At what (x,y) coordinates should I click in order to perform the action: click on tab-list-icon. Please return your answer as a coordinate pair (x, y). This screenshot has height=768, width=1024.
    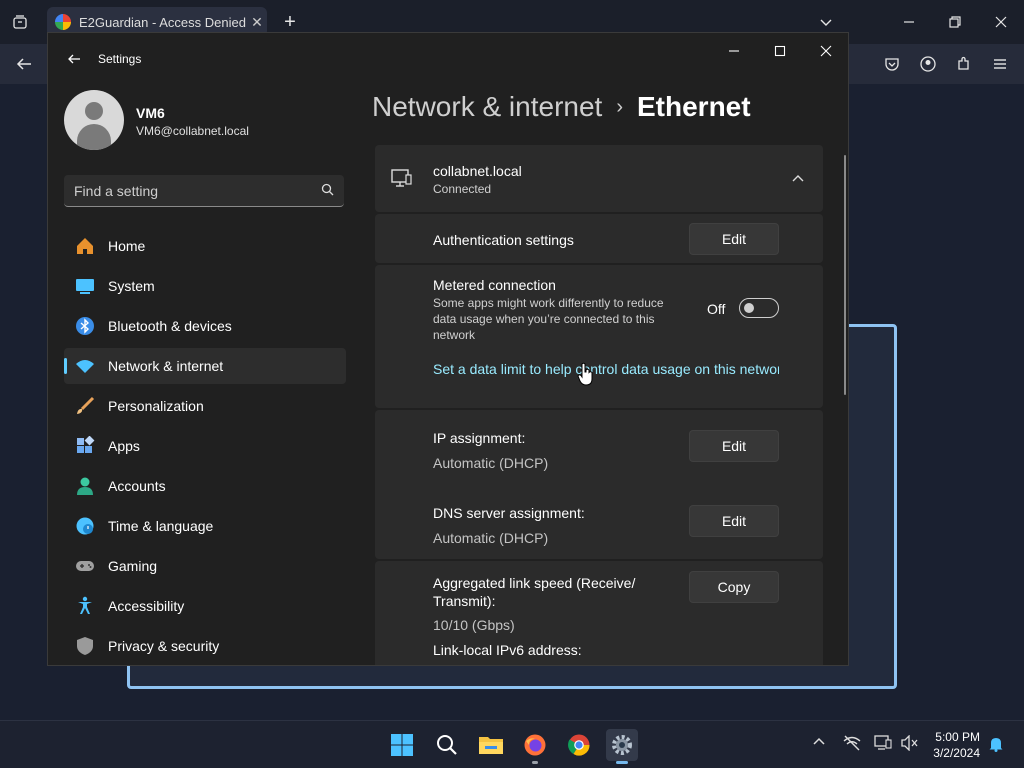
    Looking at the image, I should click on (20, 22).